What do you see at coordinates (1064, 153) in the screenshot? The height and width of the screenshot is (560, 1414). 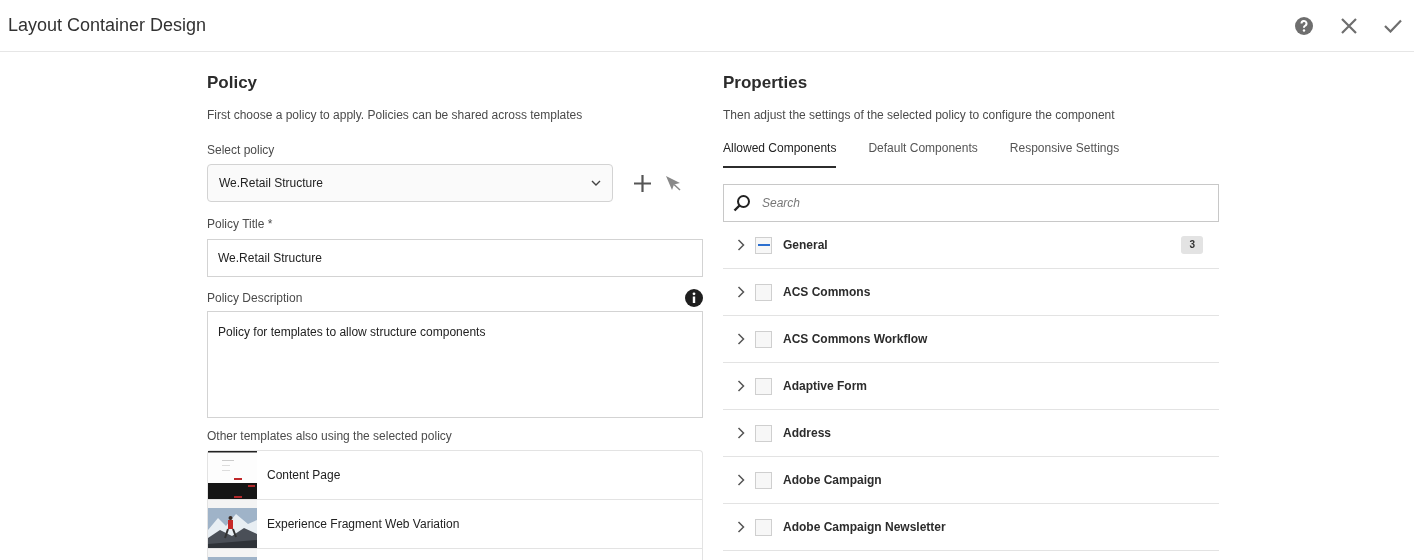 I see `tab: Responsive Settings` at bounding box center [1064, 153].